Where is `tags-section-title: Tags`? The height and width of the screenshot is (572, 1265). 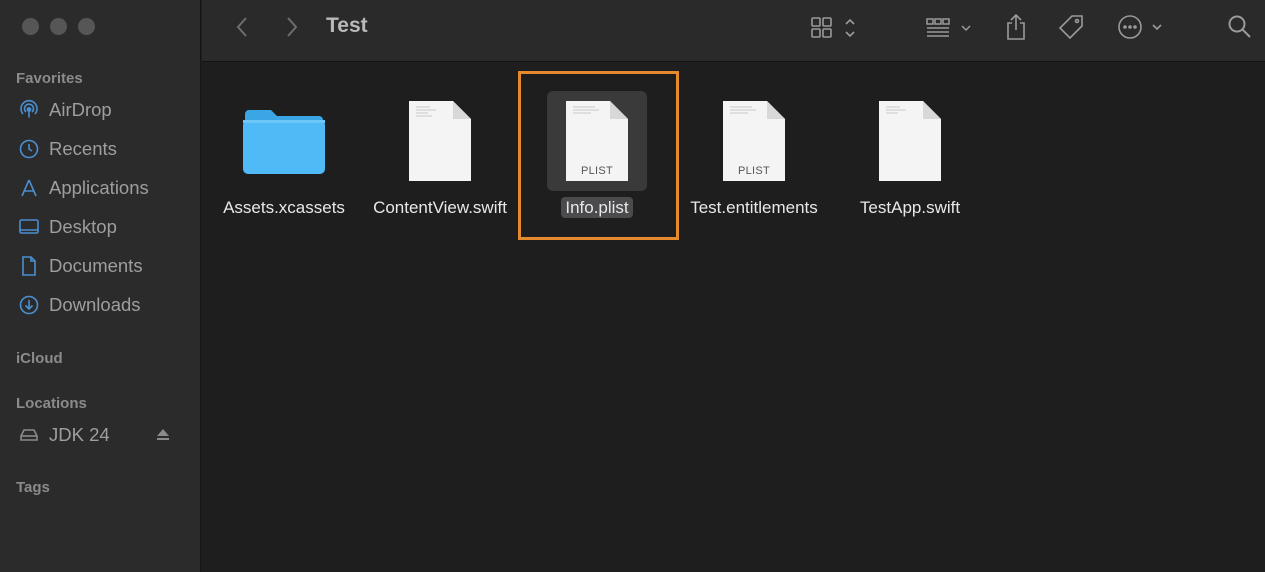
tags-section-title: Tags is located at coordinates (33, 487).